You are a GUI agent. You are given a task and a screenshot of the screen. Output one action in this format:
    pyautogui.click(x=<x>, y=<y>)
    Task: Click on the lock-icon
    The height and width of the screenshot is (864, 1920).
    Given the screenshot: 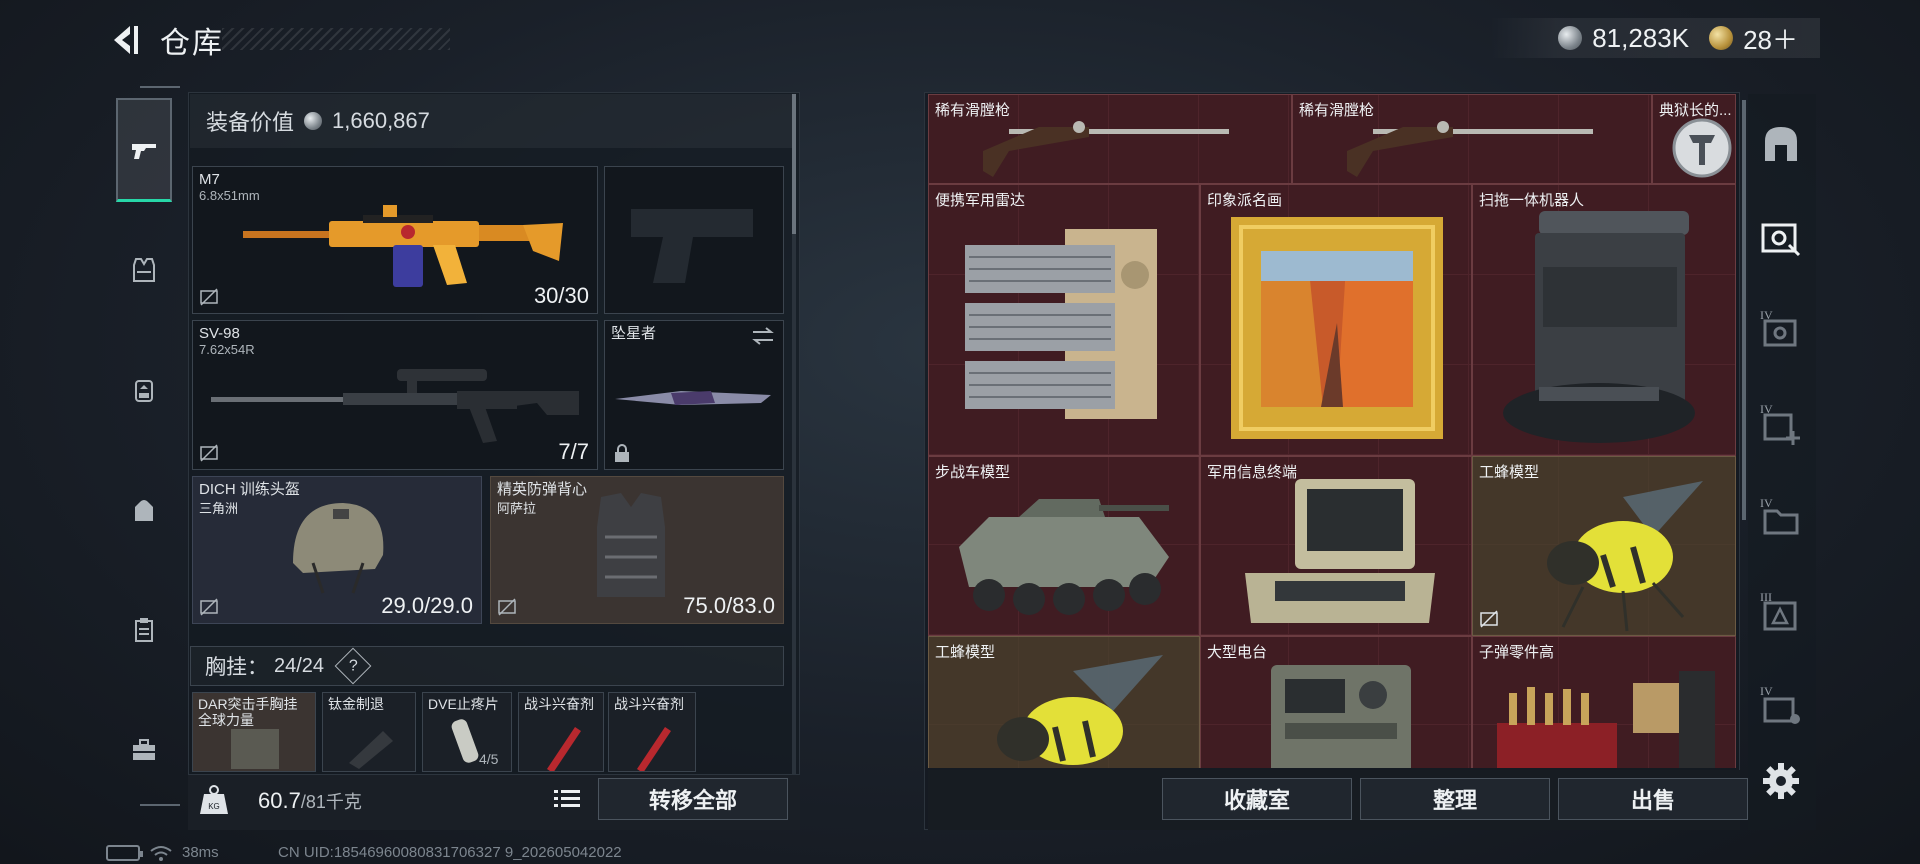 What is the action you would take?
    pyautogui.click(x=622, y=453)
    